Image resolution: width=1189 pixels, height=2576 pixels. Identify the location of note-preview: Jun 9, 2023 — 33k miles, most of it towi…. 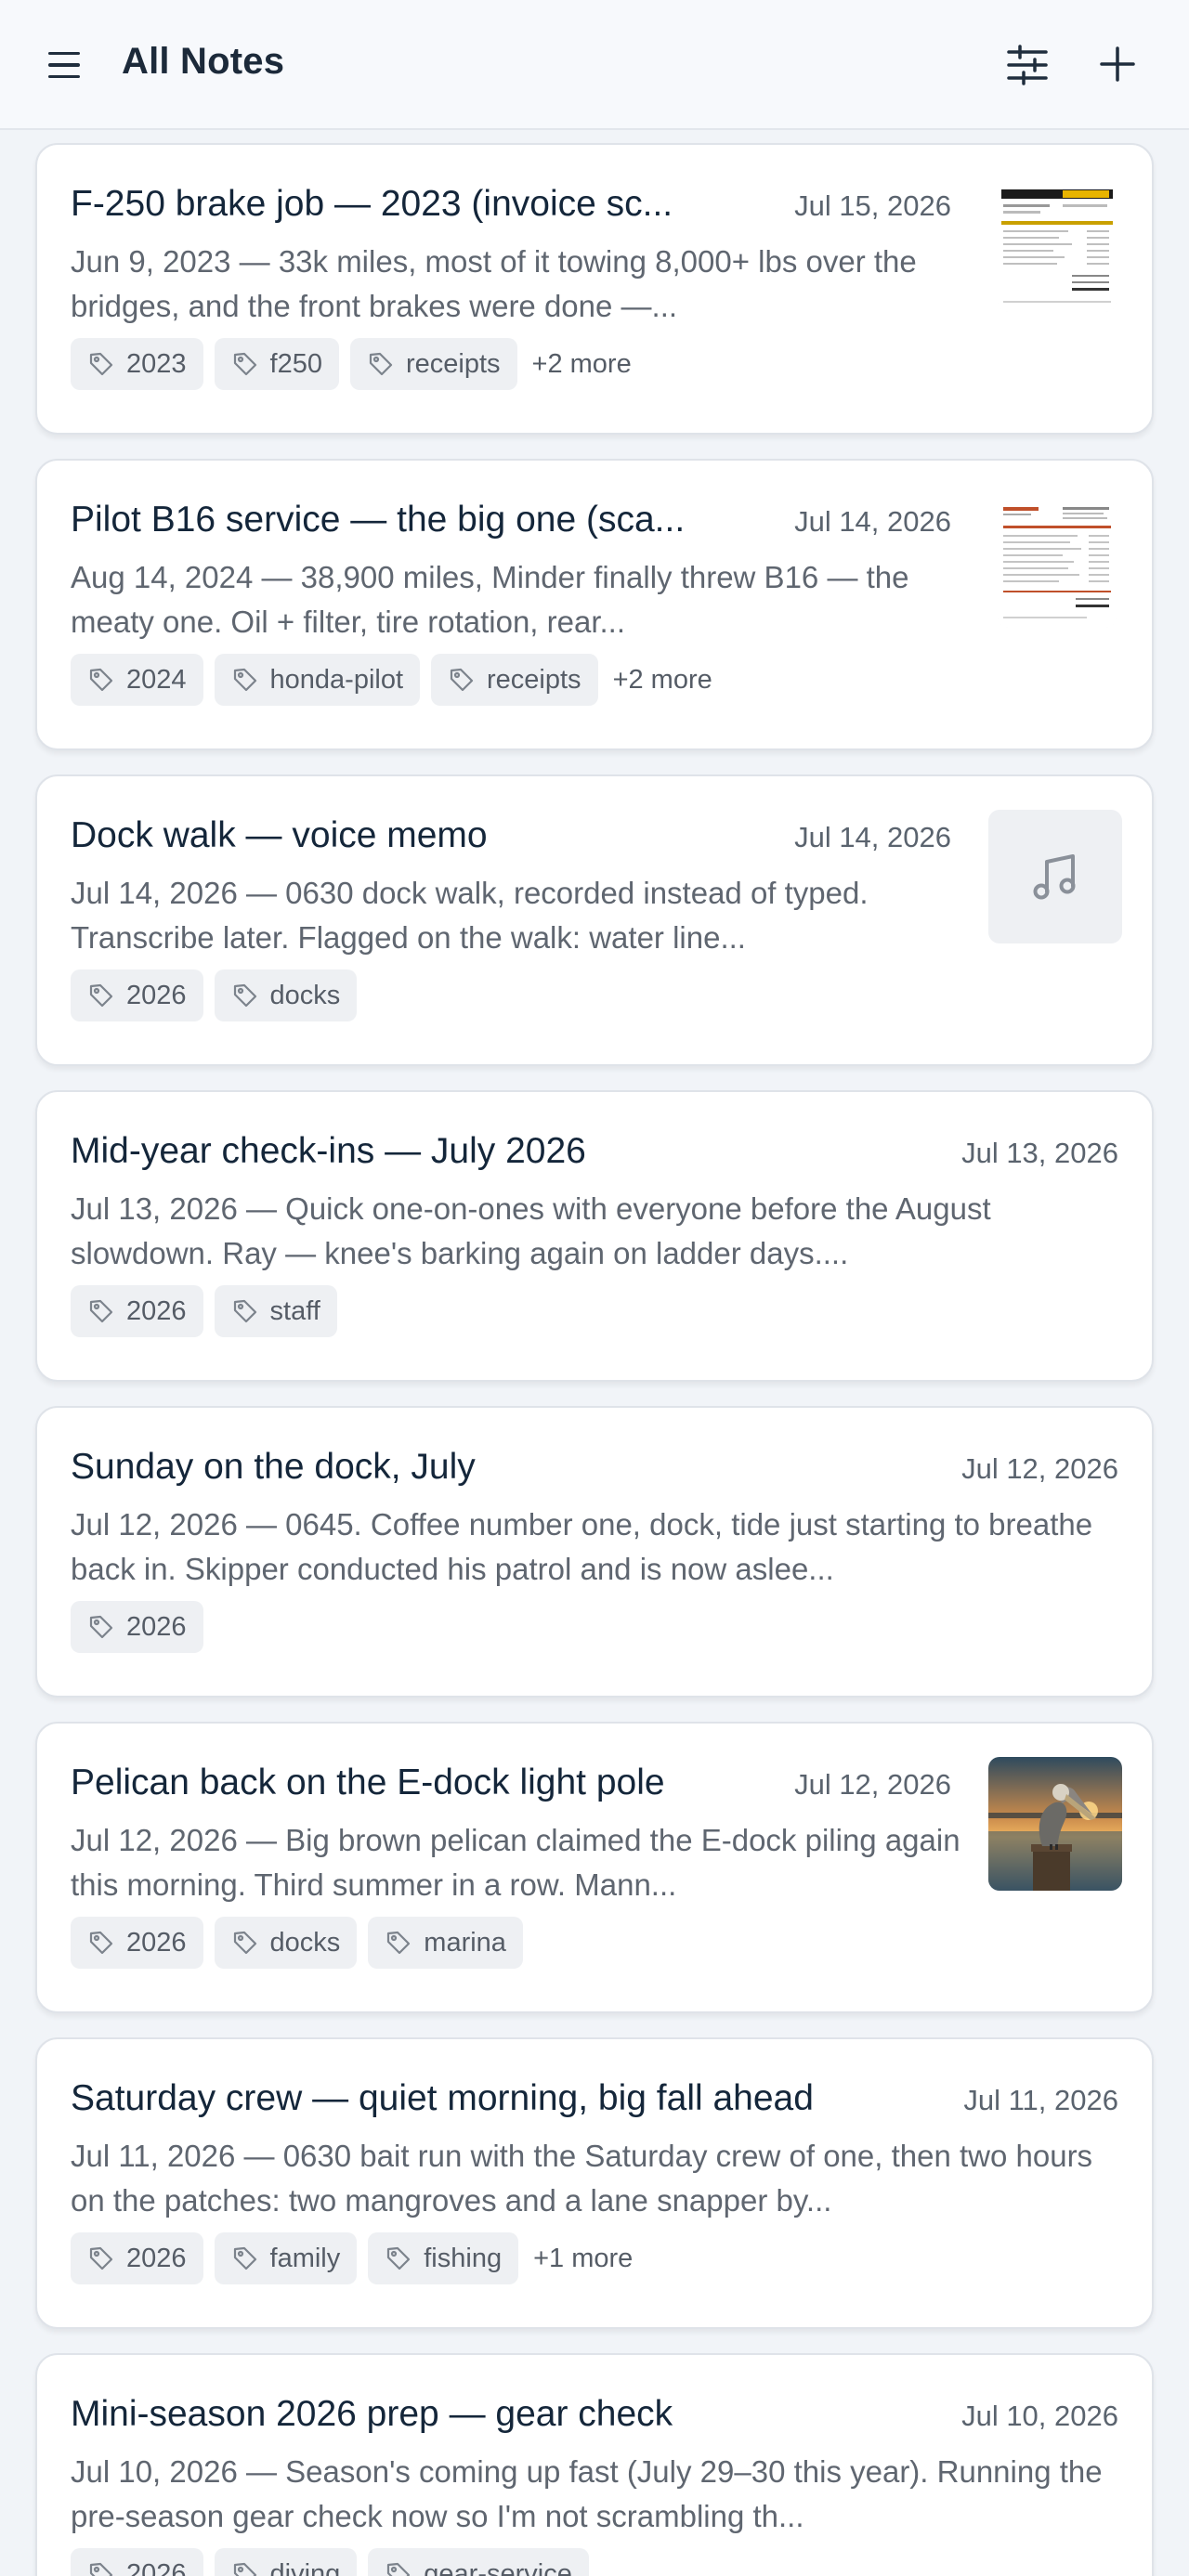
(494, 283).